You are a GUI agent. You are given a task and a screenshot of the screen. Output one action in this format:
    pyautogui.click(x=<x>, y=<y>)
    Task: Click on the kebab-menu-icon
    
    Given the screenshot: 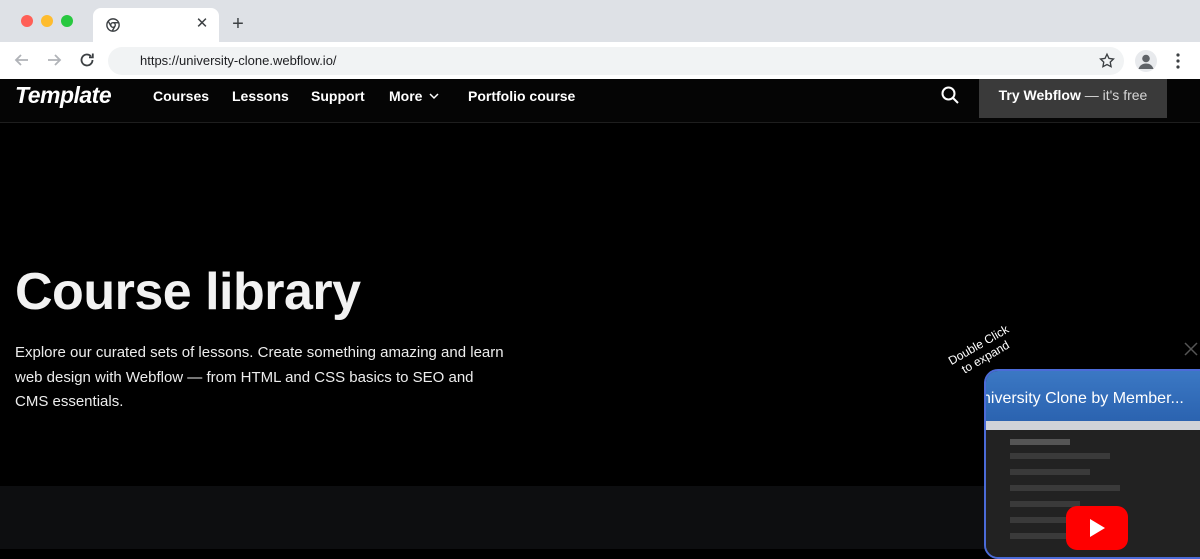 What is the action you would take?
    pyautogui.click(x=1178, y=61)
    